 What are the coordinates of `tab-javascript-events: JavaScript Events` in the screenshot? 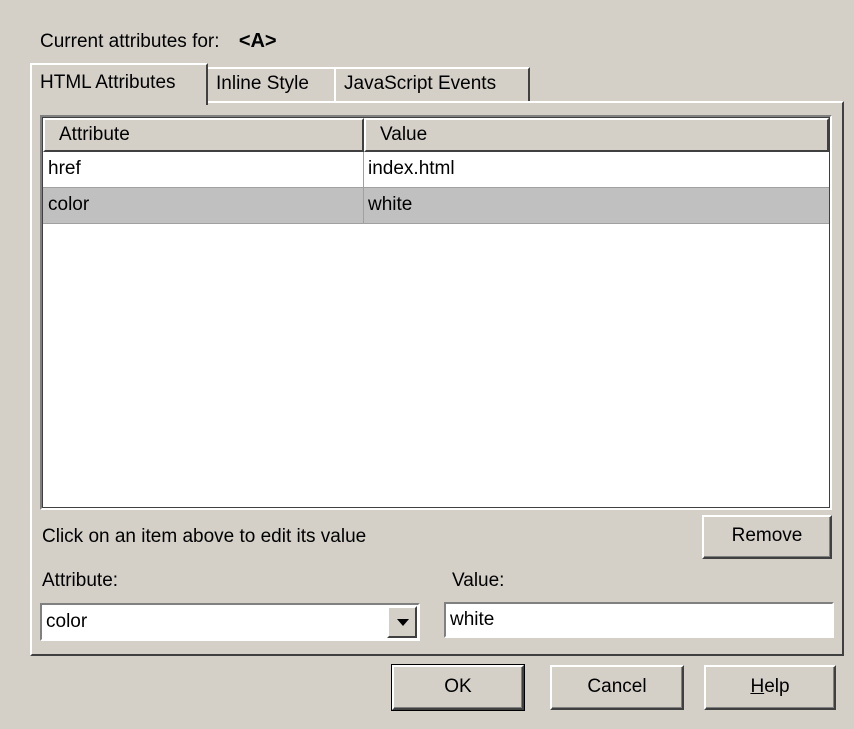 It's located at (432, 84).